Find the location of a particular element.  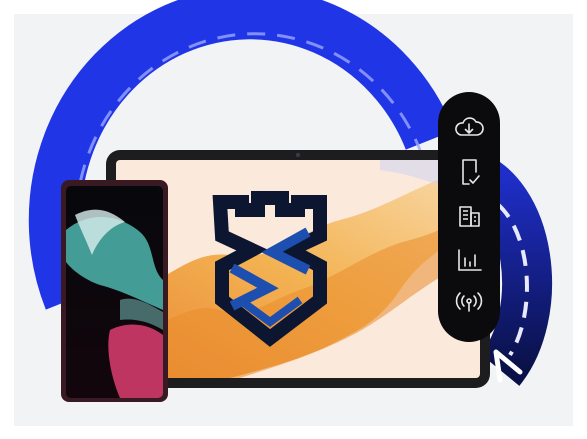

phone-wallpaper-pink is located at coordinates (135, 361).